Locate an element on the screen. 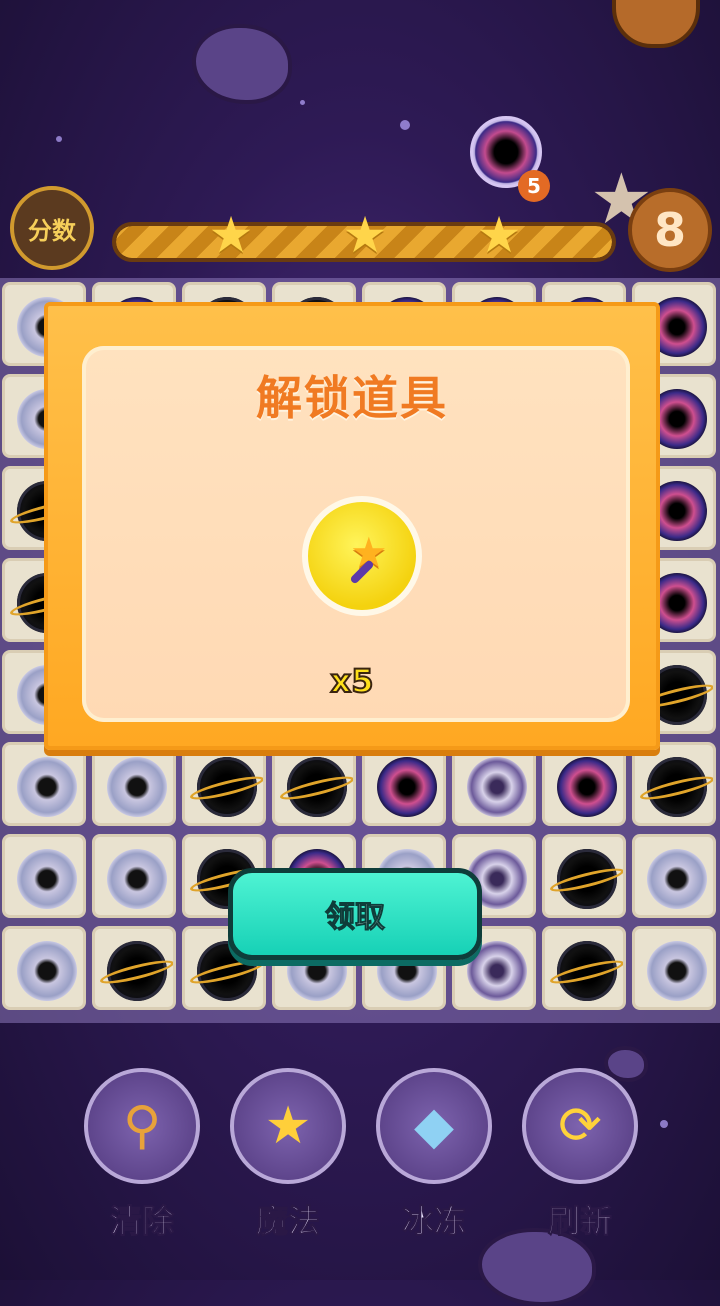 Image resolution: width=720 pixels, height=1306 pixels. tool-magic: ★ 魔法 is located at coordinates (288, 1155).